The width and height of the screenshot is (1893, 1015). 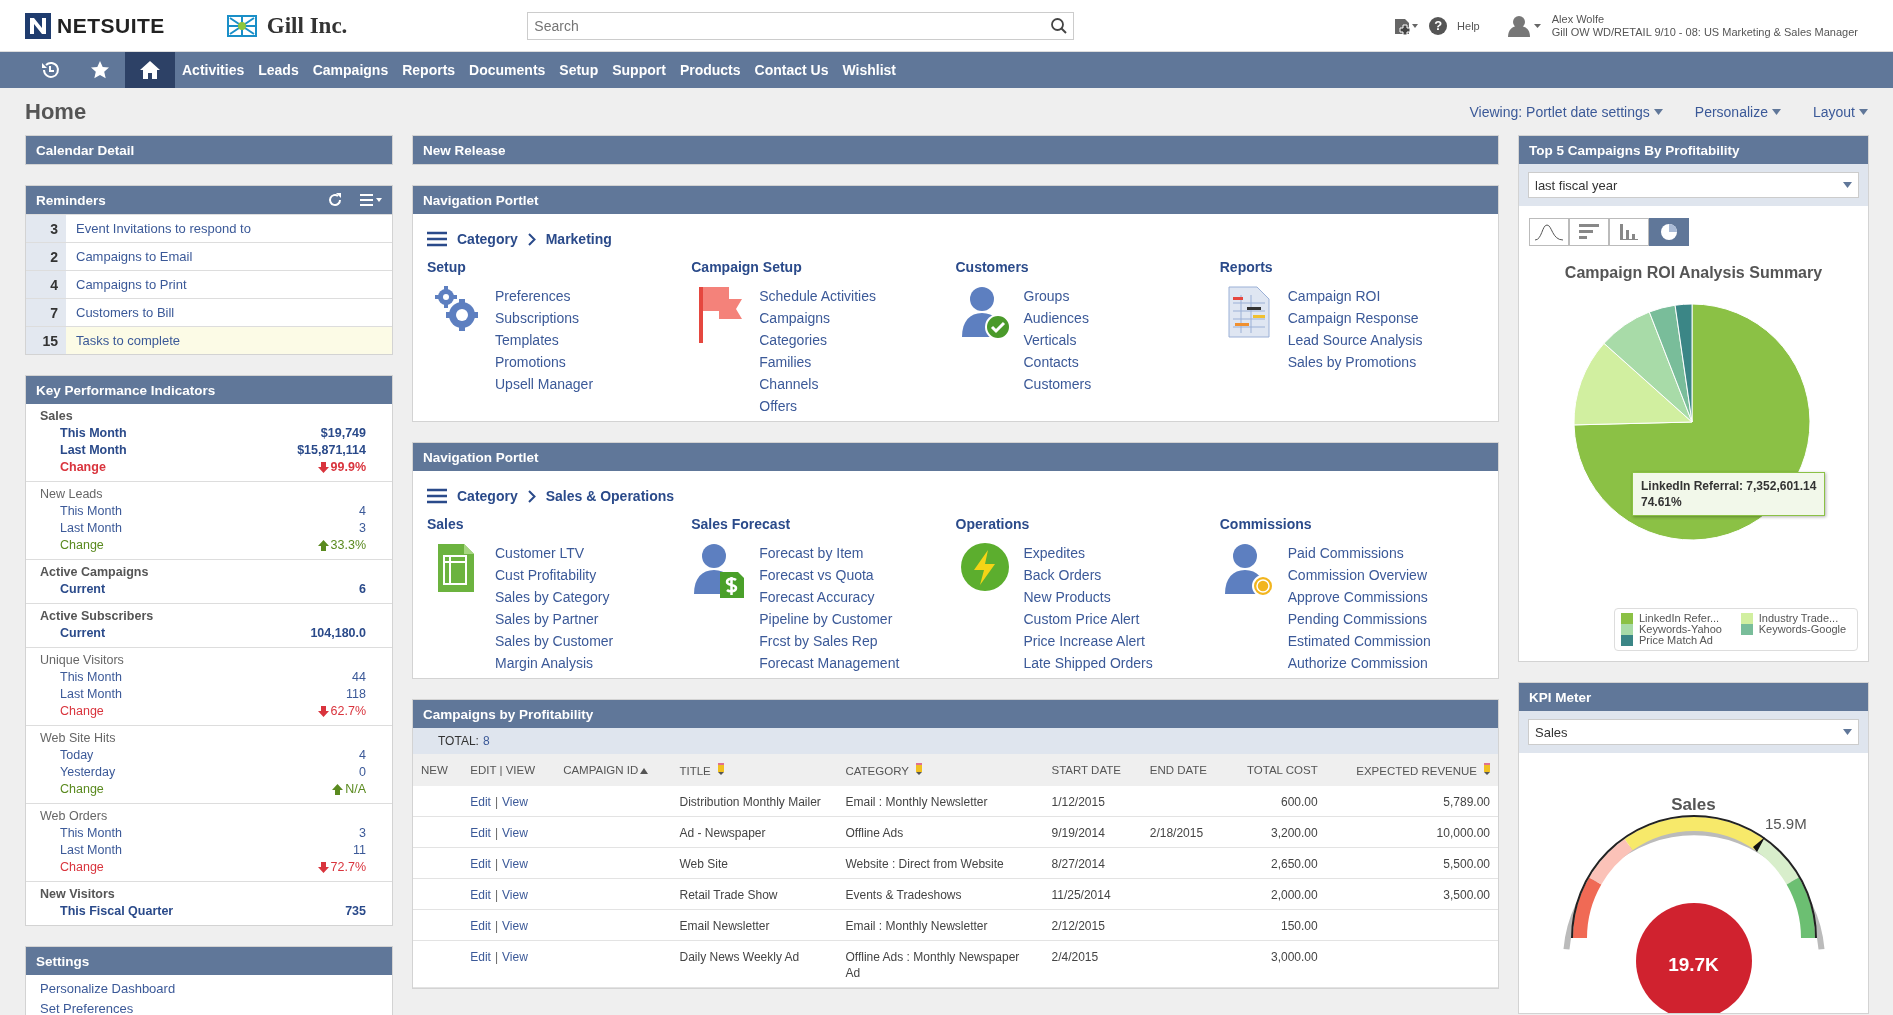 I want to click on nav-link: Pending Commissions, so click(x=1359, y=619).